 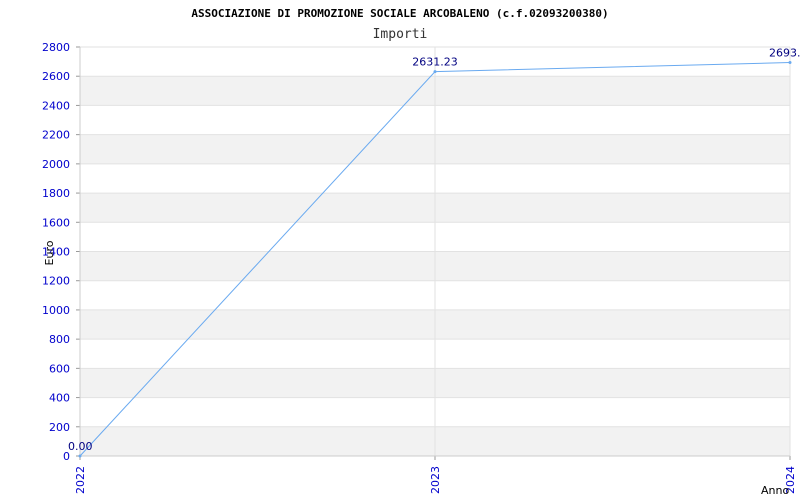 I want to click on y-tick-label: 400, so click(x=59, y=398).